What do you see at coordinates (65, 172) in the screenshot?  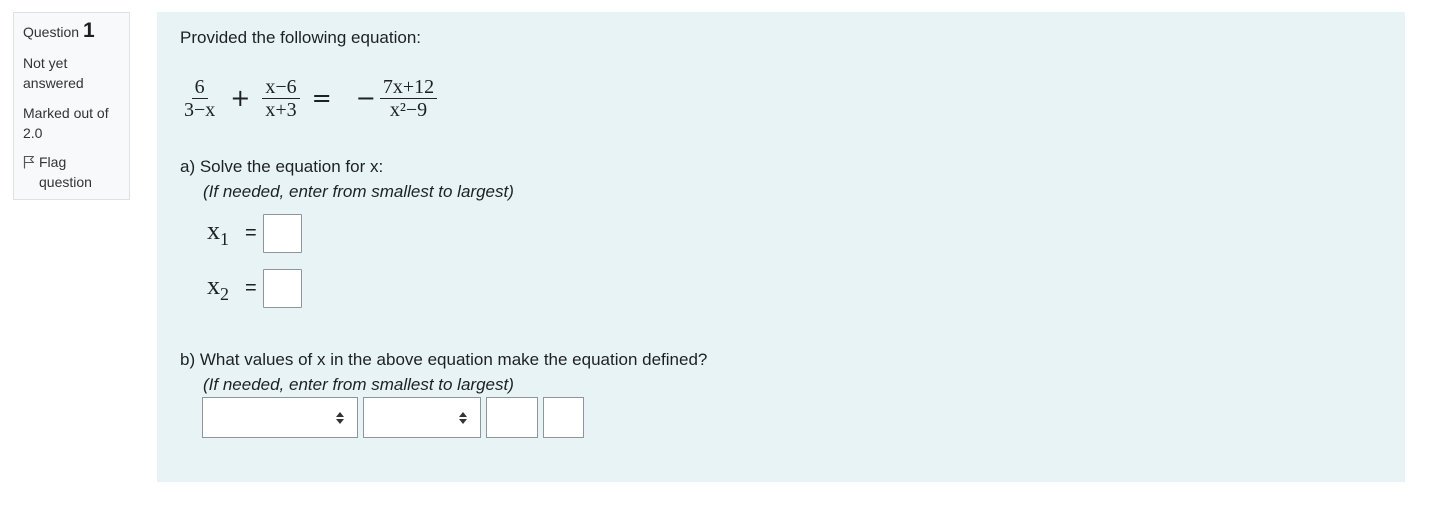 I see `flag-question-label: Flag question` at bounding box center [65, 172].